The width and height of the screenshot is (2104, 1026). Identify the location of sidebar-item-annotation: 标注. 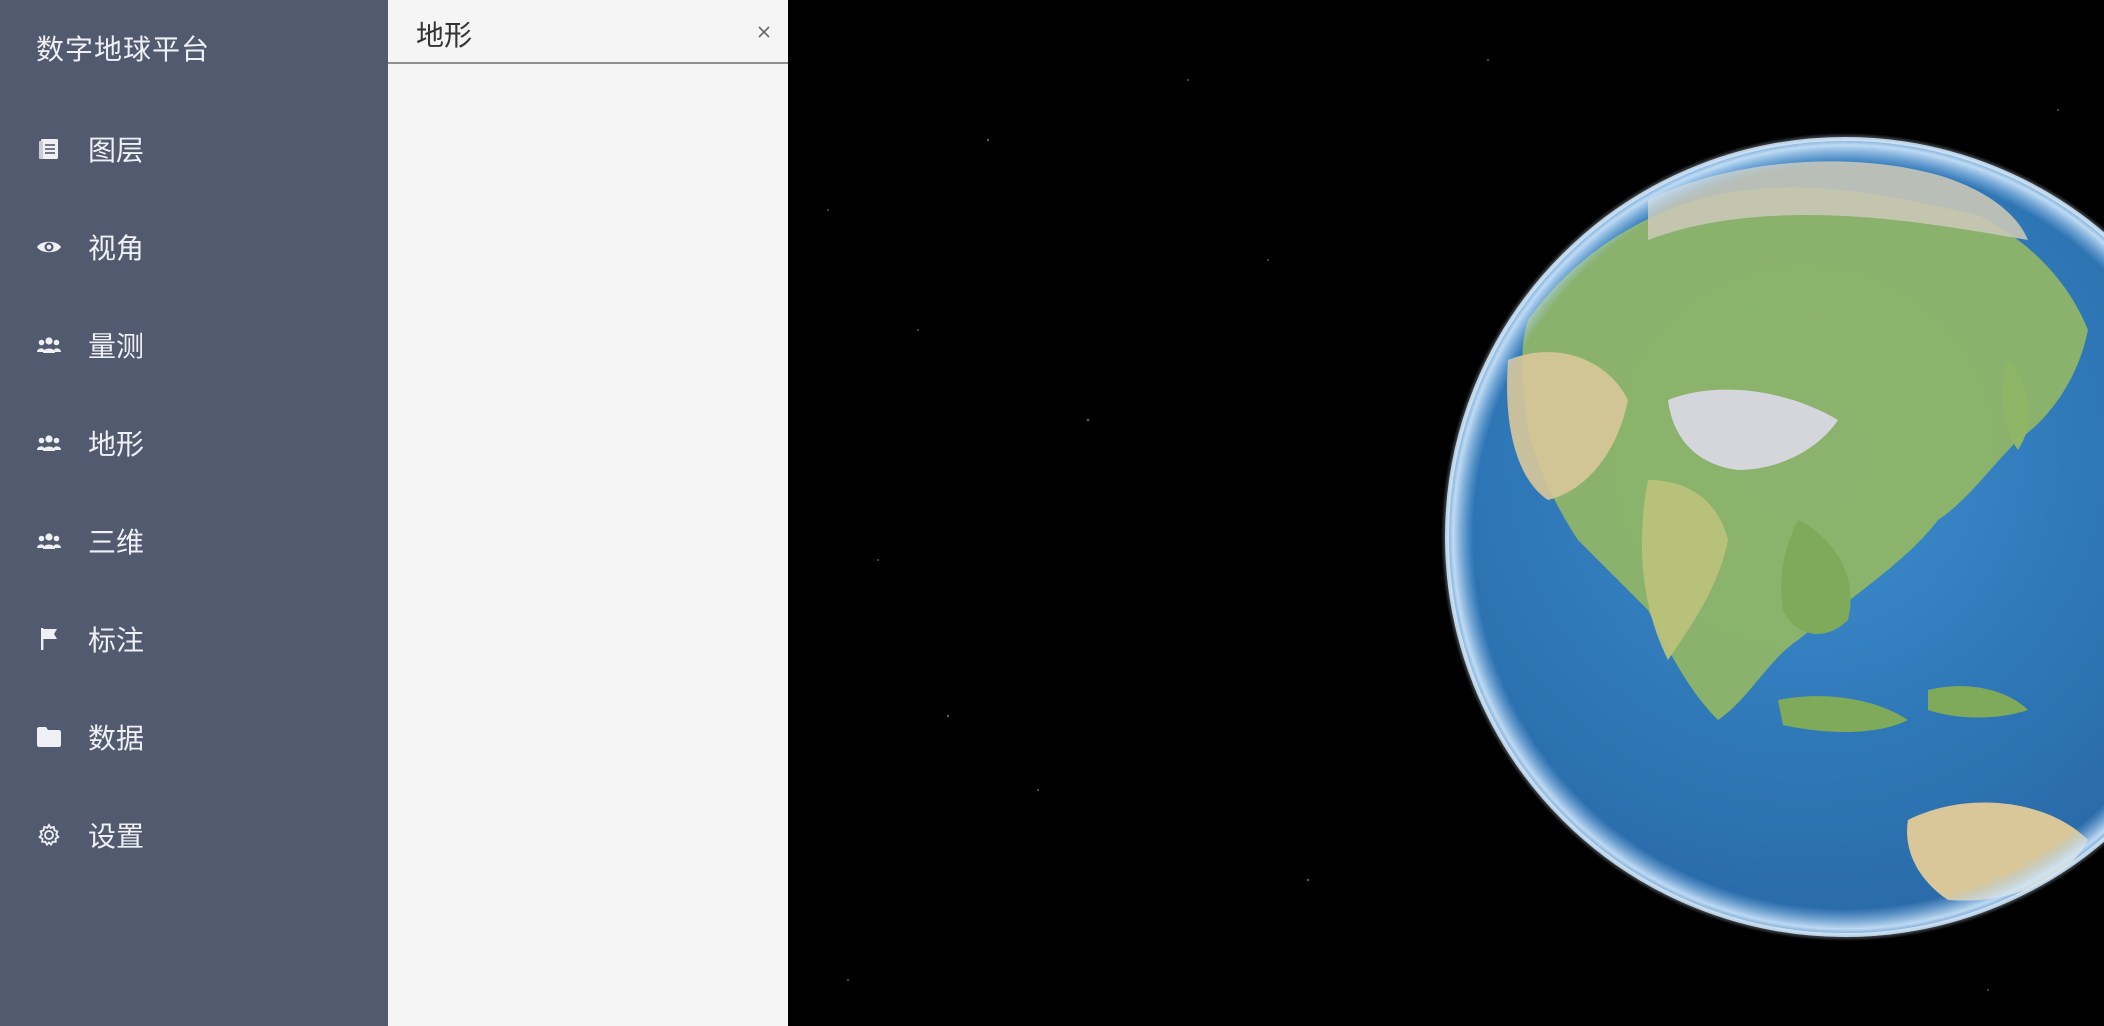
(194, 639).